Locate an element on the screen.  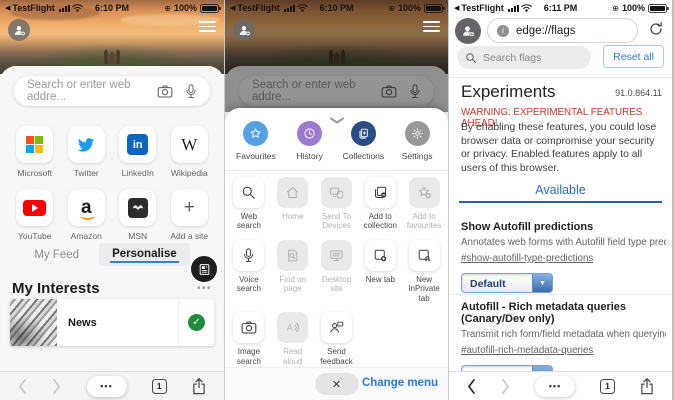
site-youtube: YouTube is located at coordinates (35, 215).